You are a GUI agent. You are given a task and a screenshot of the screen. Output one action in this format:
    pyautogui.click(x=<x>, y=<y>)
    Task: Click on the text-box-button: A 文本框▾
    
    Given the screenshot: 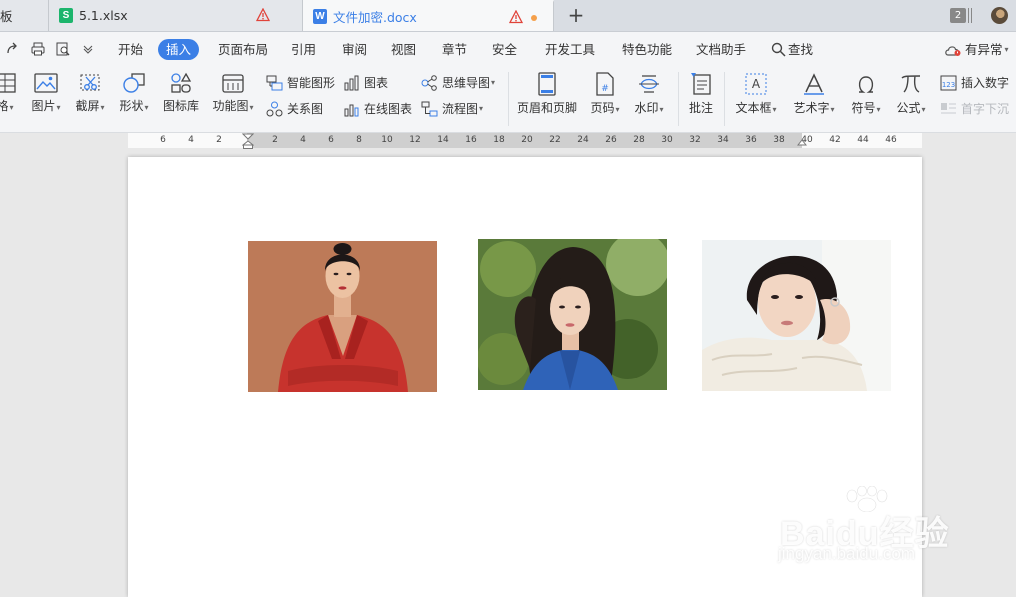 What is the action you would take?
    pyautogui.click(x=756, y=94)
    